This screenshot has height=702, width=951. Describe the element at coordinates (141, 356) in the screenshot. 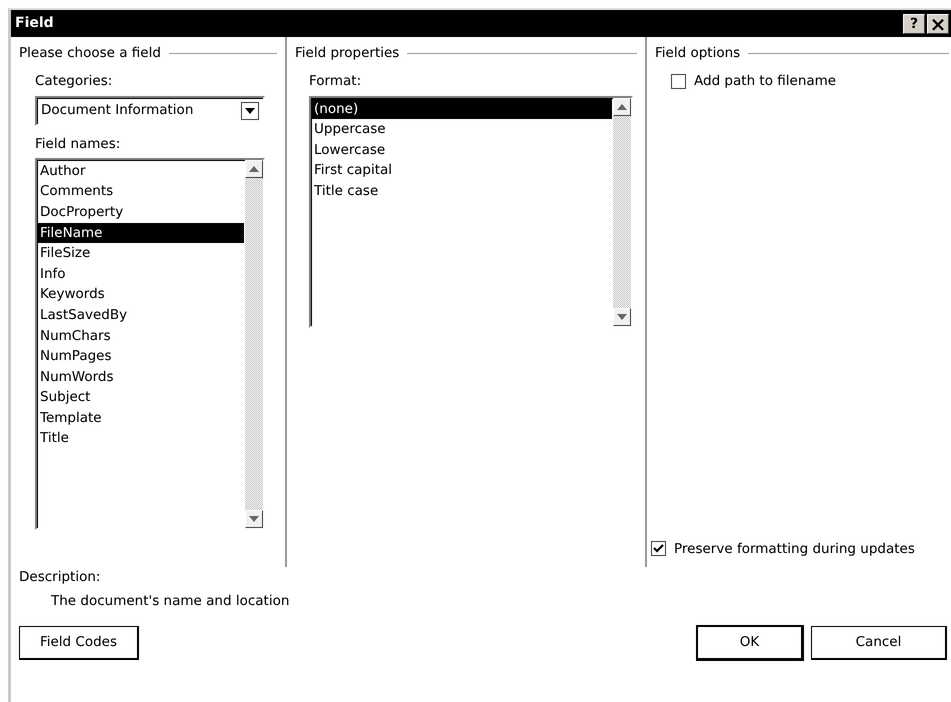

I see `list-item: NumPages` at that location.